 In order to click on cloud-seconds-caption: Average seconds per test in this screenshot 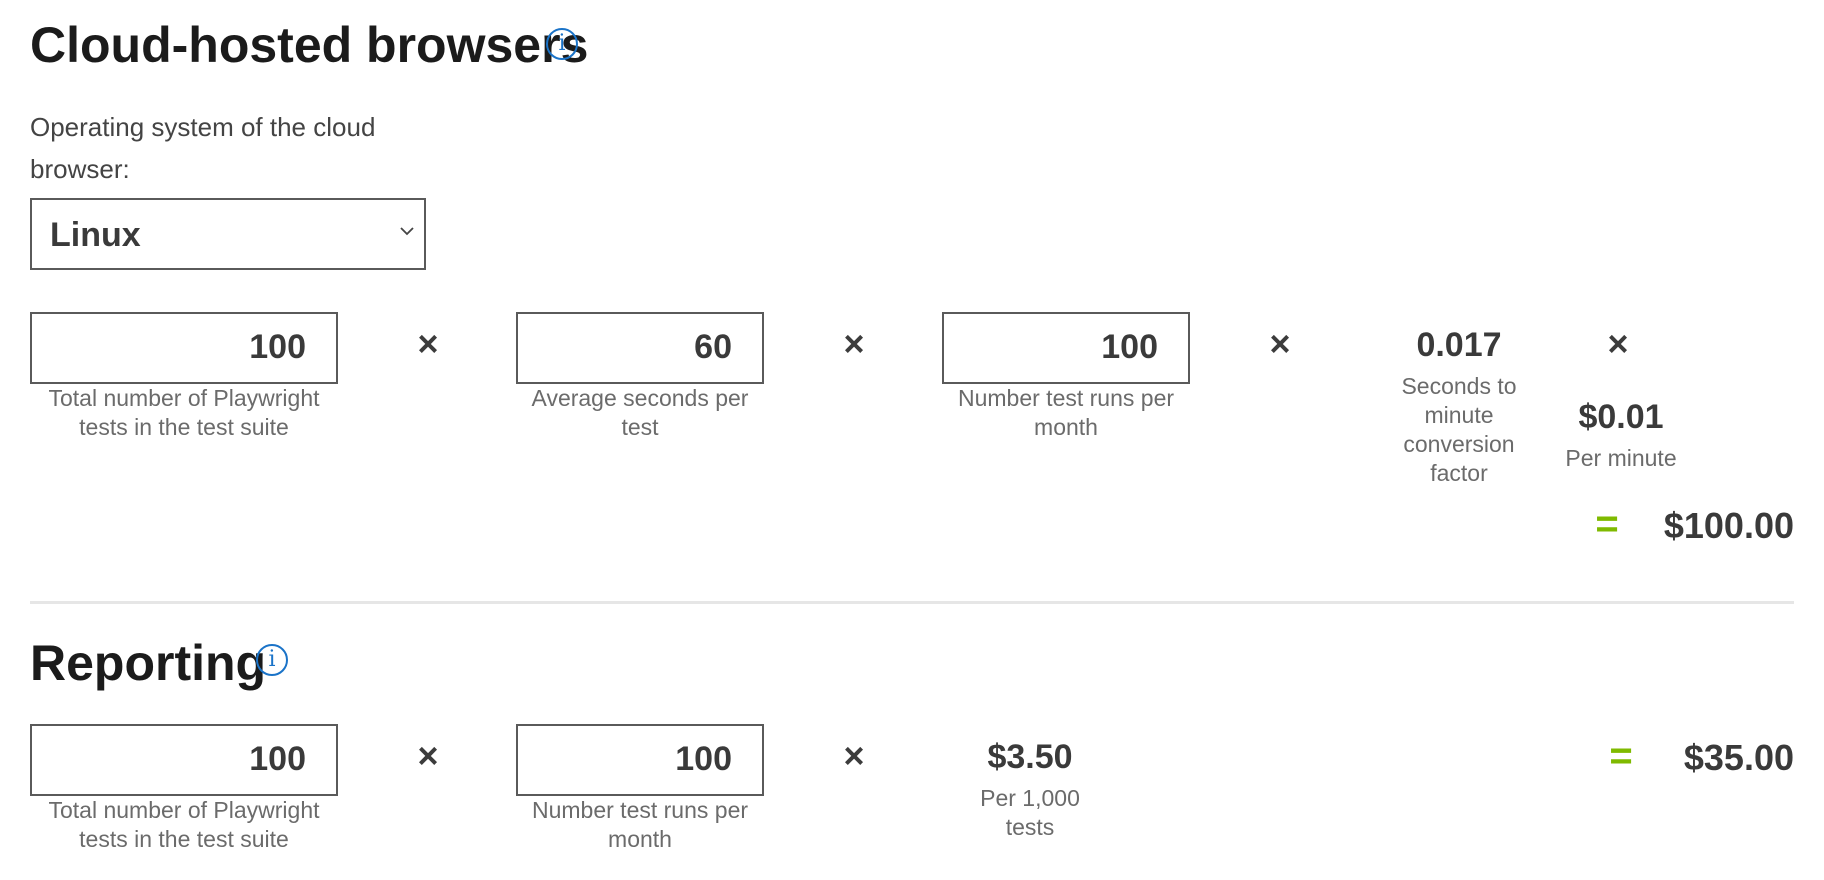, I will do `click(640, 412)`.